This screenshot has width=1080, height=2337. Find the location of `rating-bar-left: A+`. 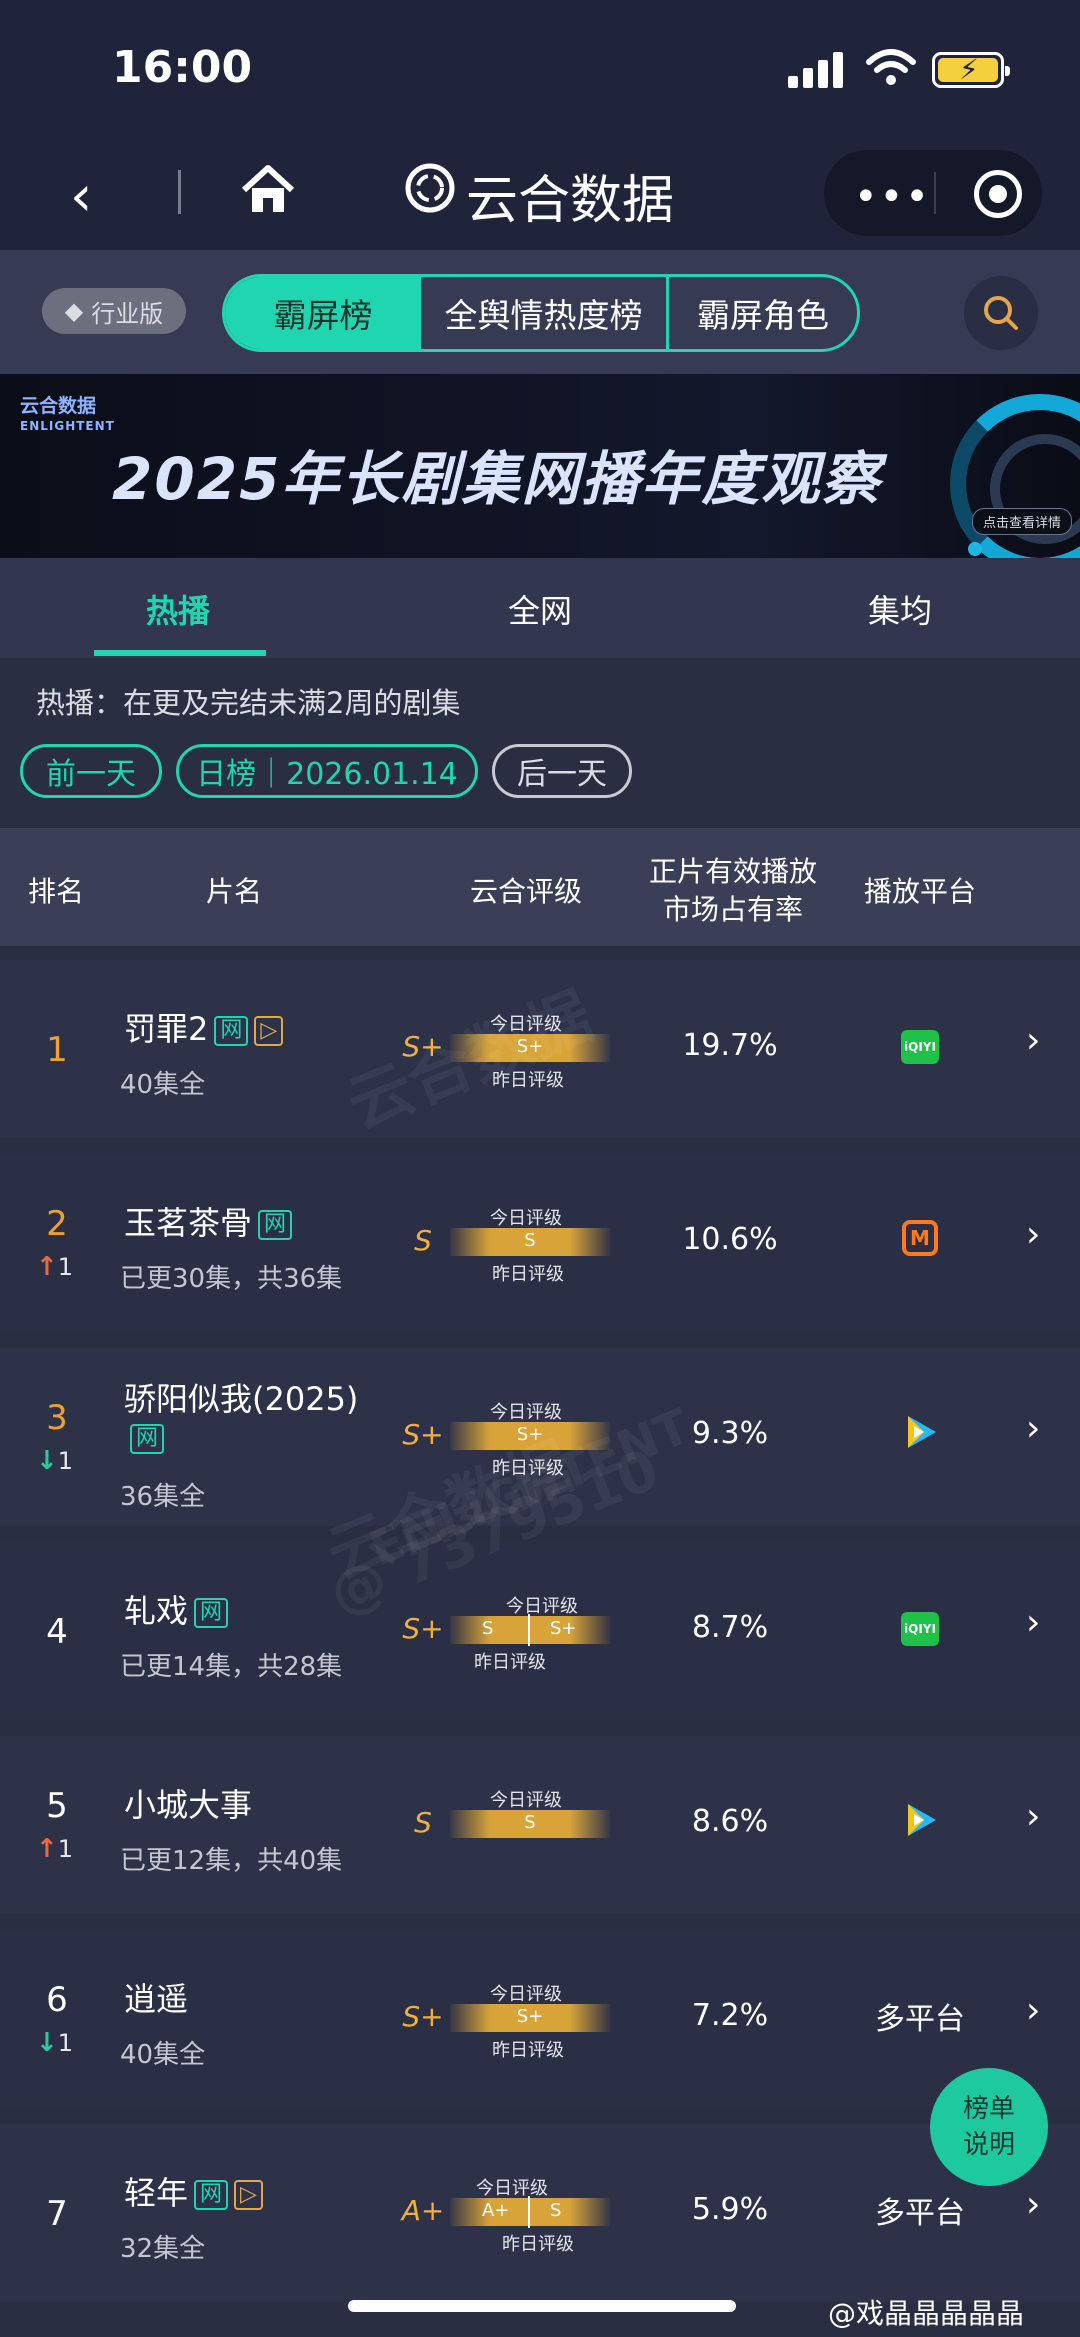

rating-bar-left: A+ is located at coordinates (496, 2210).